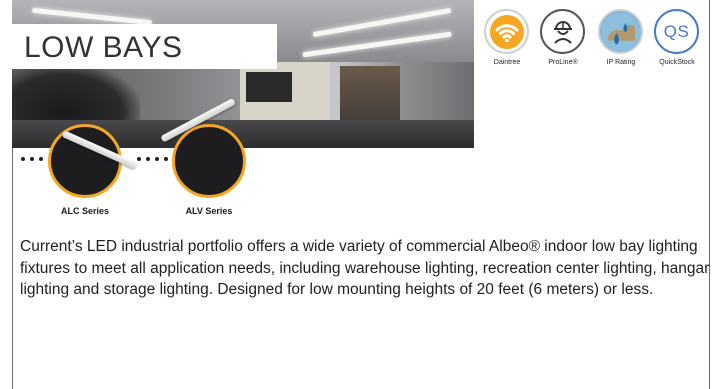 The height and width of the screenshot is (389, 717). What do you see at coordinates (103, 47) in the screenshot?
I see `page-title: LOW BAYS` at bounding box center [103, 47].